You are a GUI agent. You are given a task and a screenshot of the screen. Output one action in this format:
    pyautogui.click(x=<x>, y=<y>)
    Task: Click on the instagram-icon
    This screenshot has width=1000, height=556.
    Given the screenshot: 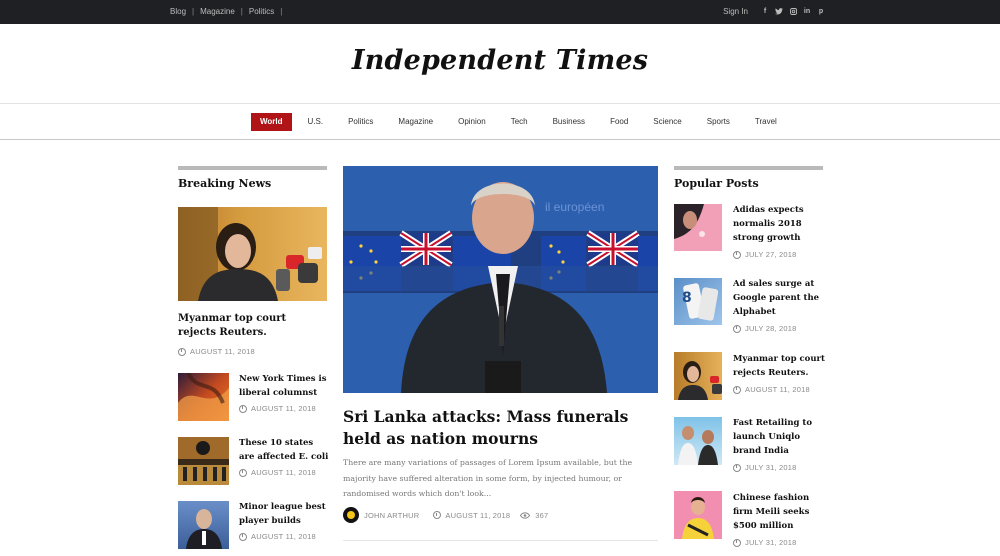 What is the action you would take?
    pyautogui.click(x=793, y=11)
    